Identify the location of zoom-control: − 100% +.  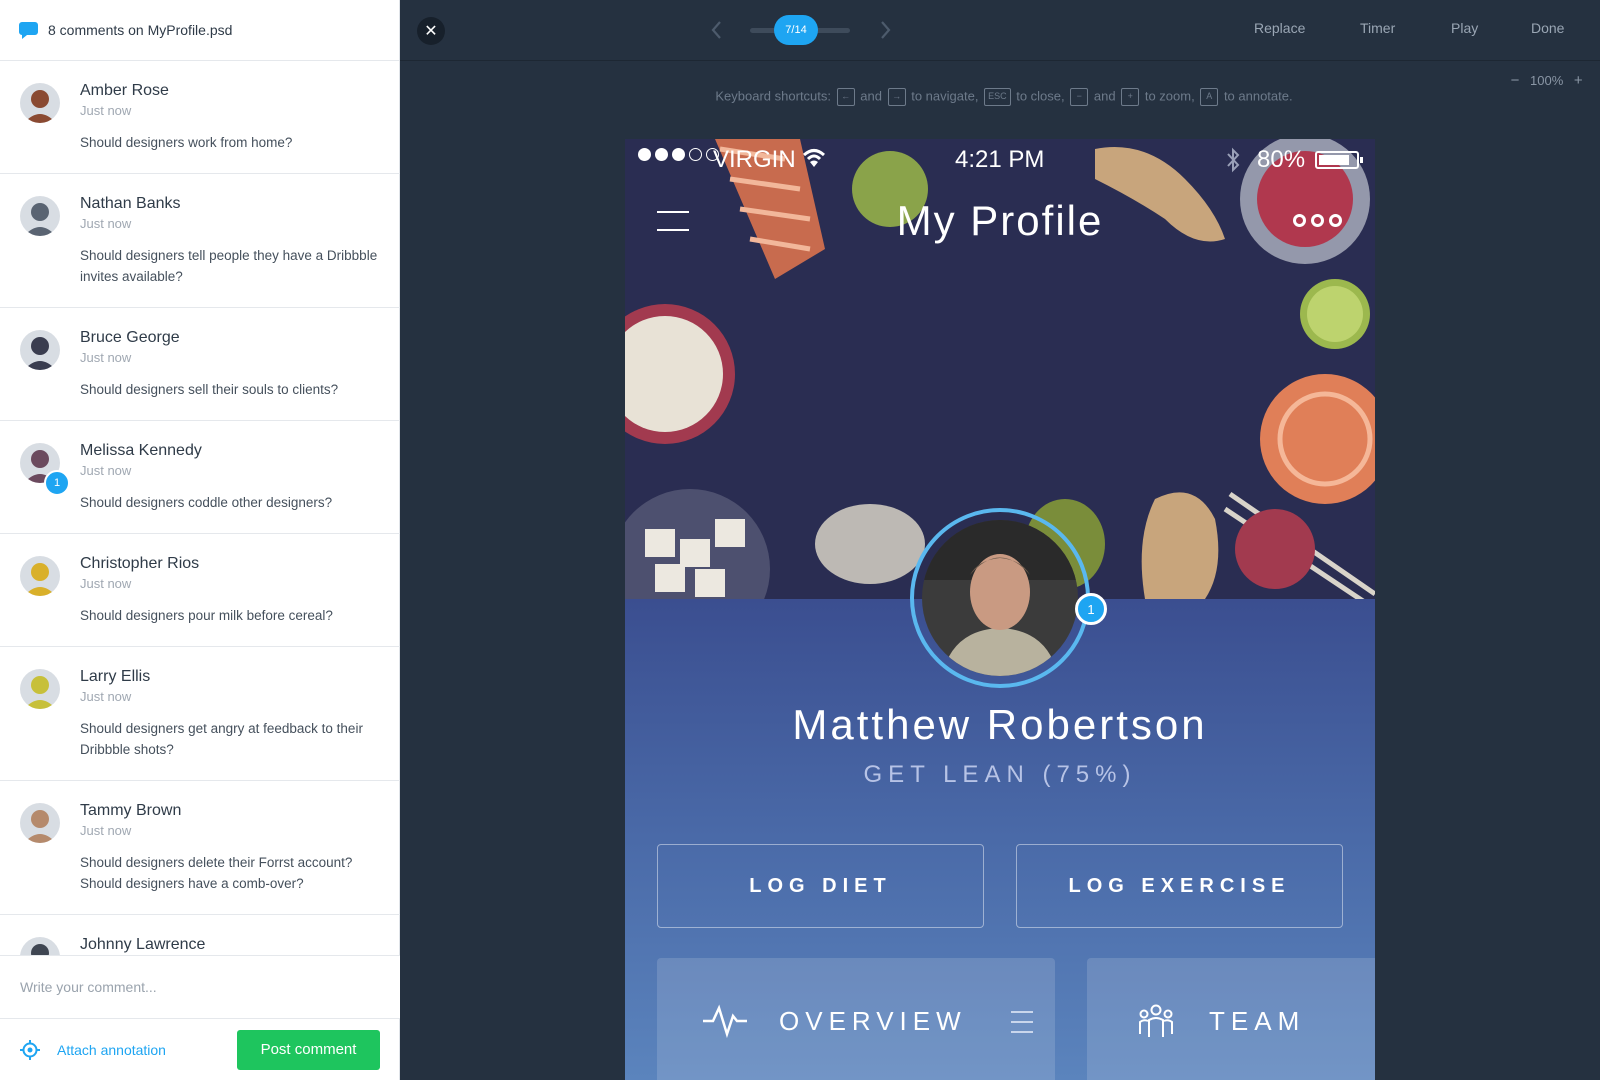
(1546, 80).